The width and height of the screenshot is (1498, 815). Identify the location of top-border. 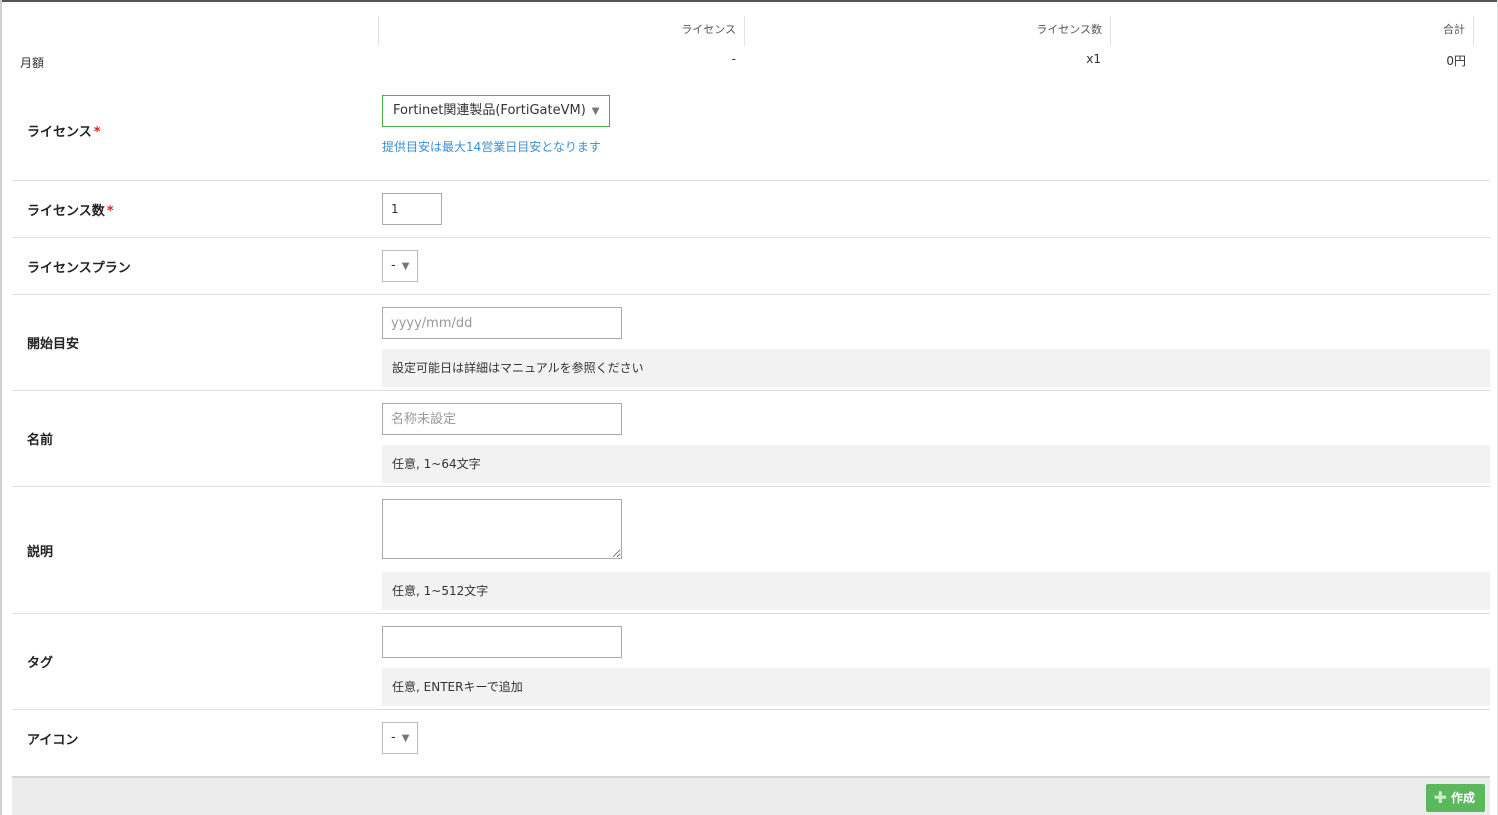
(749, 1).